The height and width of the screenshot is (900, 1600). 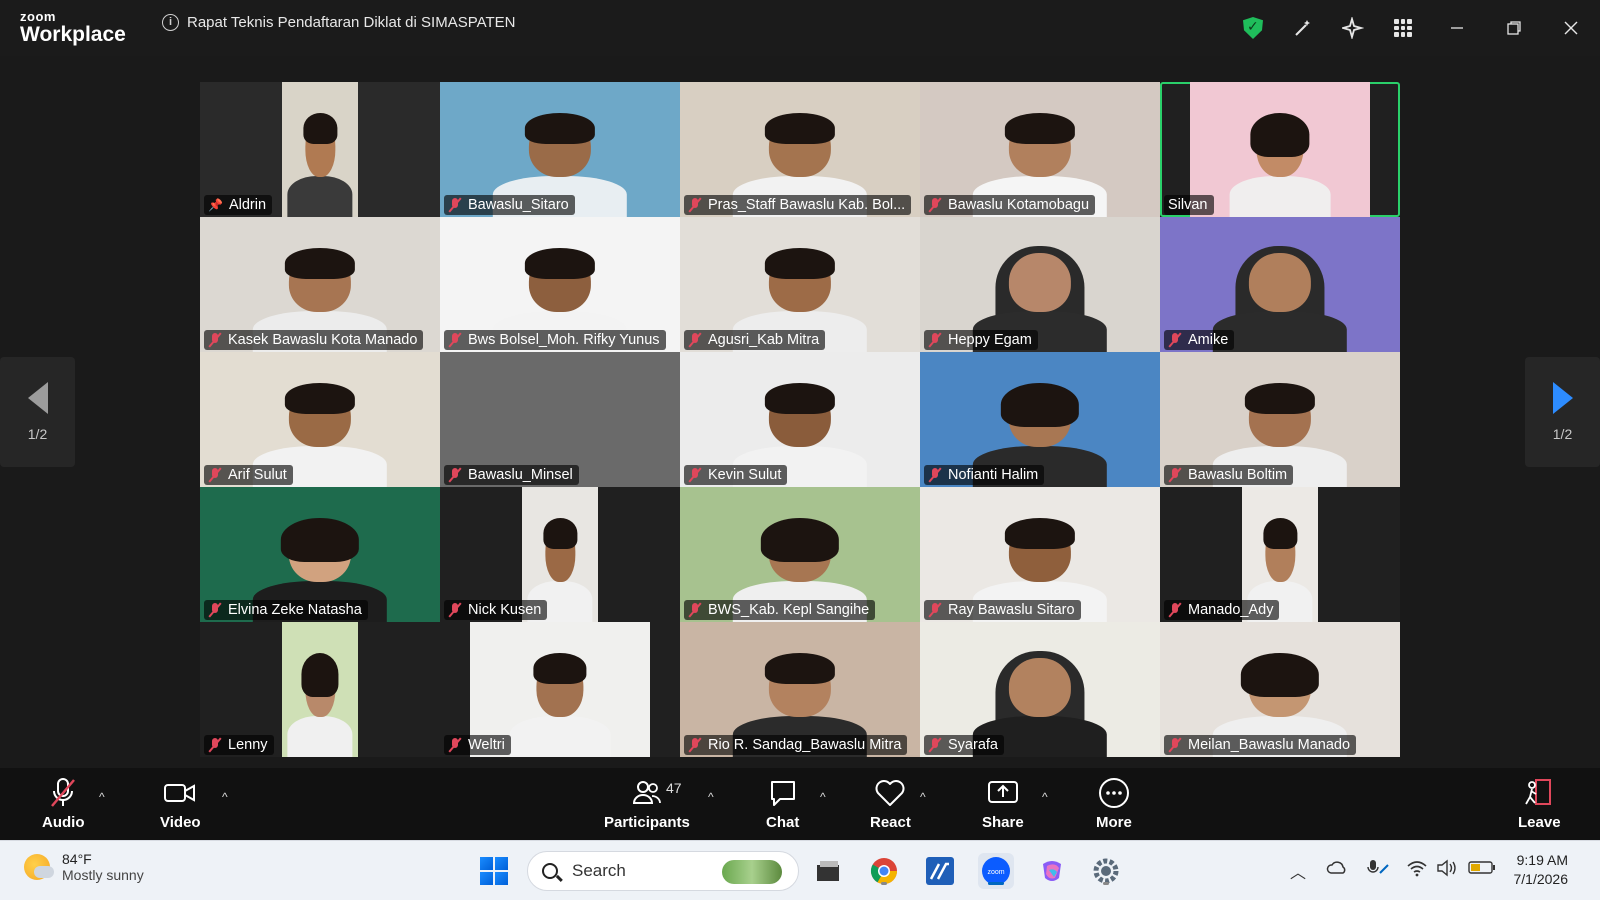 What do you see at coordinates (560, 689) in the screenshot?
I see `video-tile: Weltri` at bounding box center [560, 689].